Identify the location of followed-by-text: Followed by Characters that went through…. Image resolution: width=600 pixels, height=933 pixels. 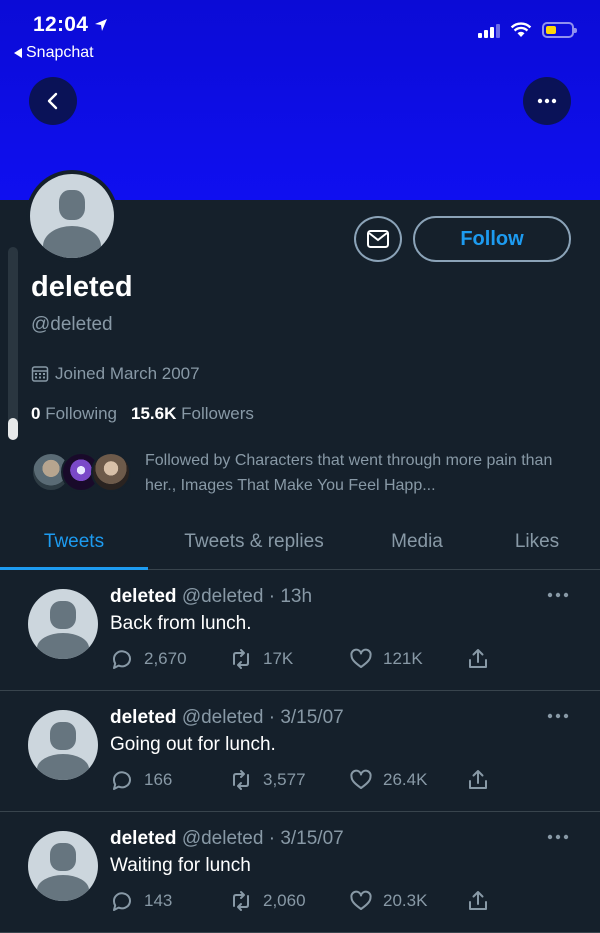
(349, 473).